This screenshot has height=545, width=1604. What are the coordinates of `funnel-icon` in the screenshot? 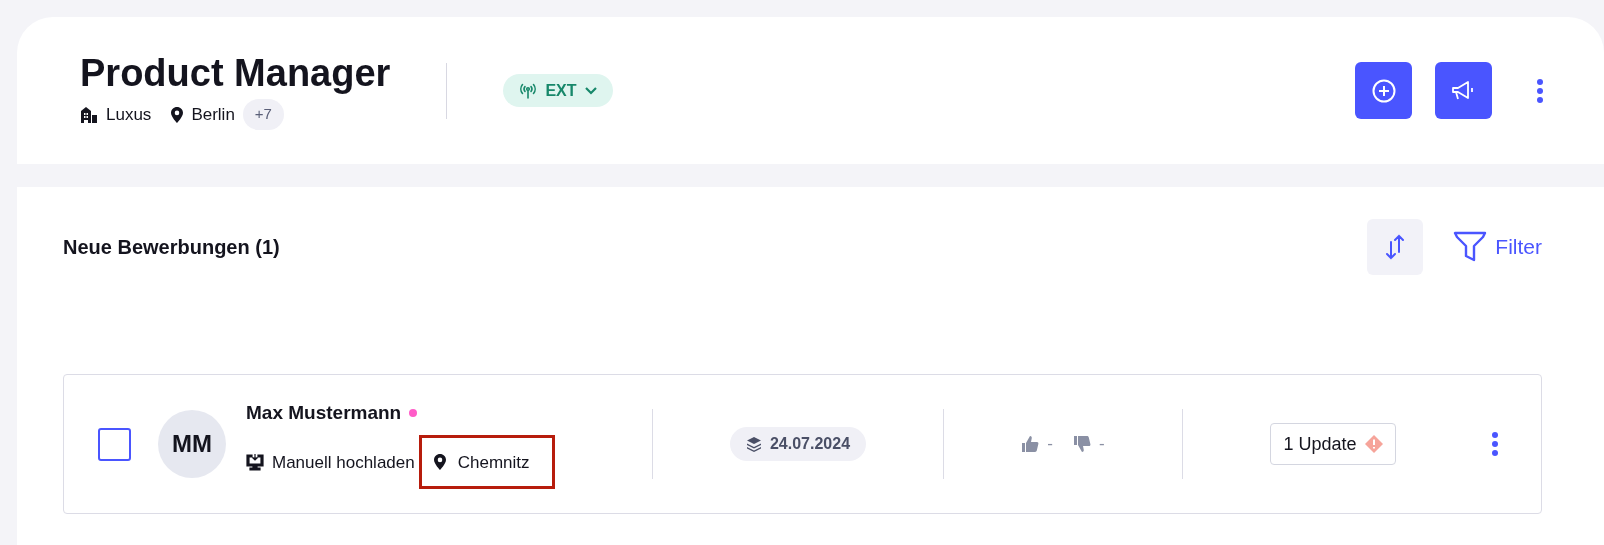 It's located at (1470, 247).